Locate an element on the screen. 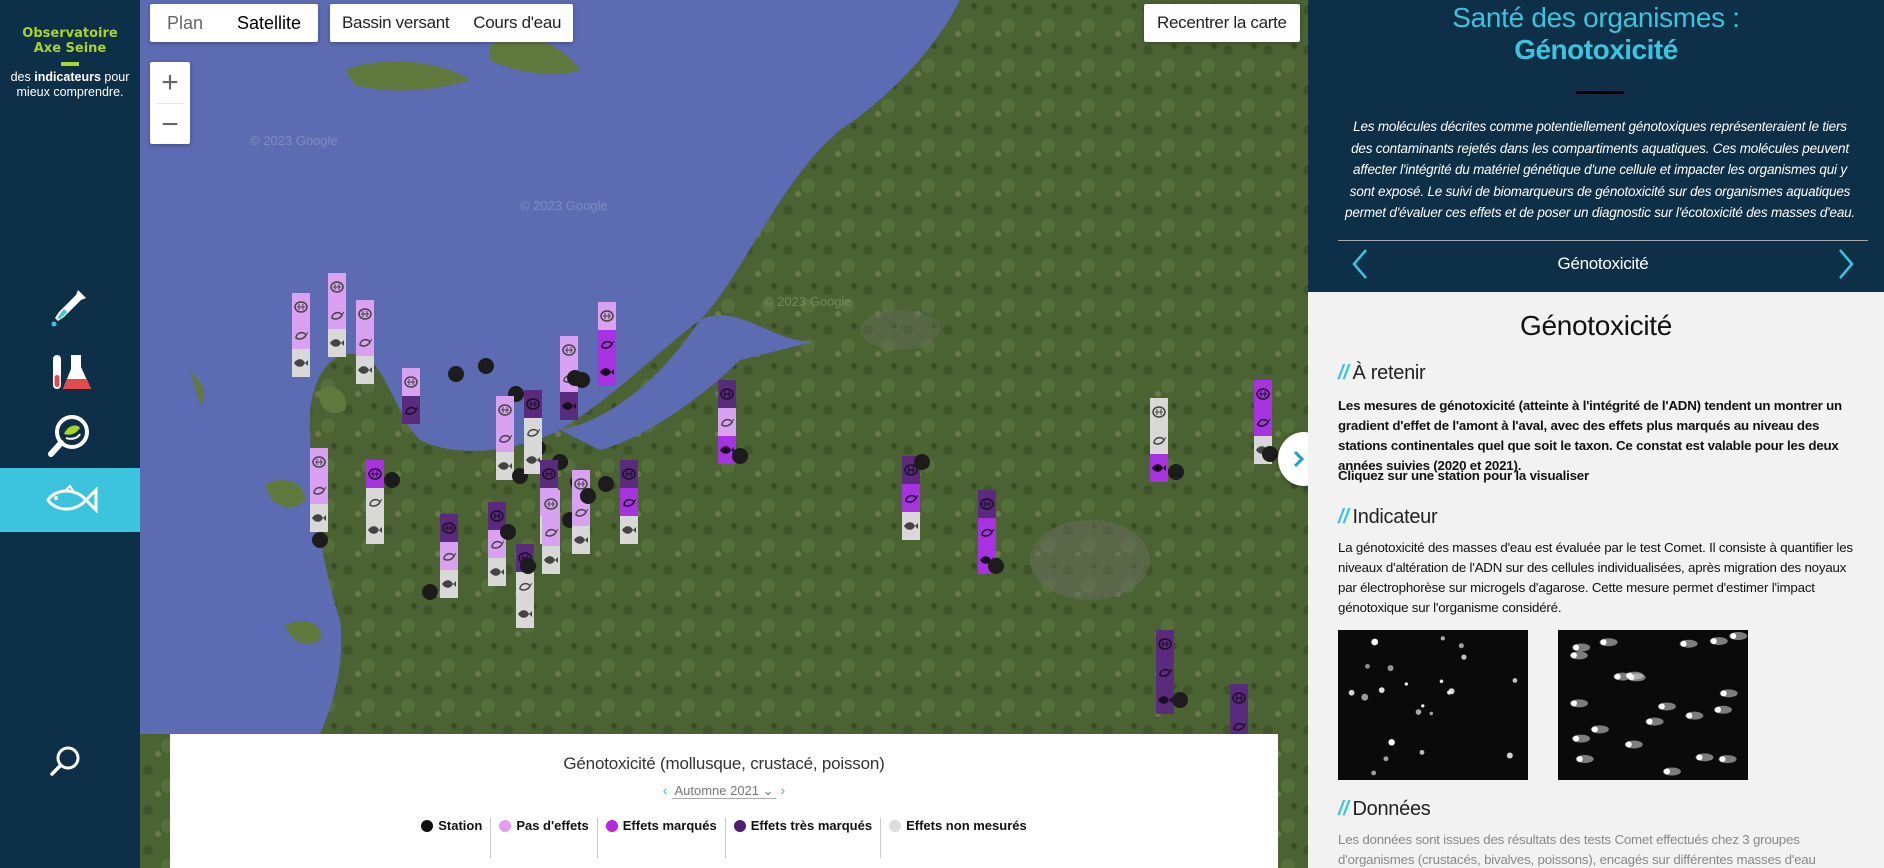 The width and height of the screenshot is (1884, 868). panel-divider is located at coordinates (1600, 92).